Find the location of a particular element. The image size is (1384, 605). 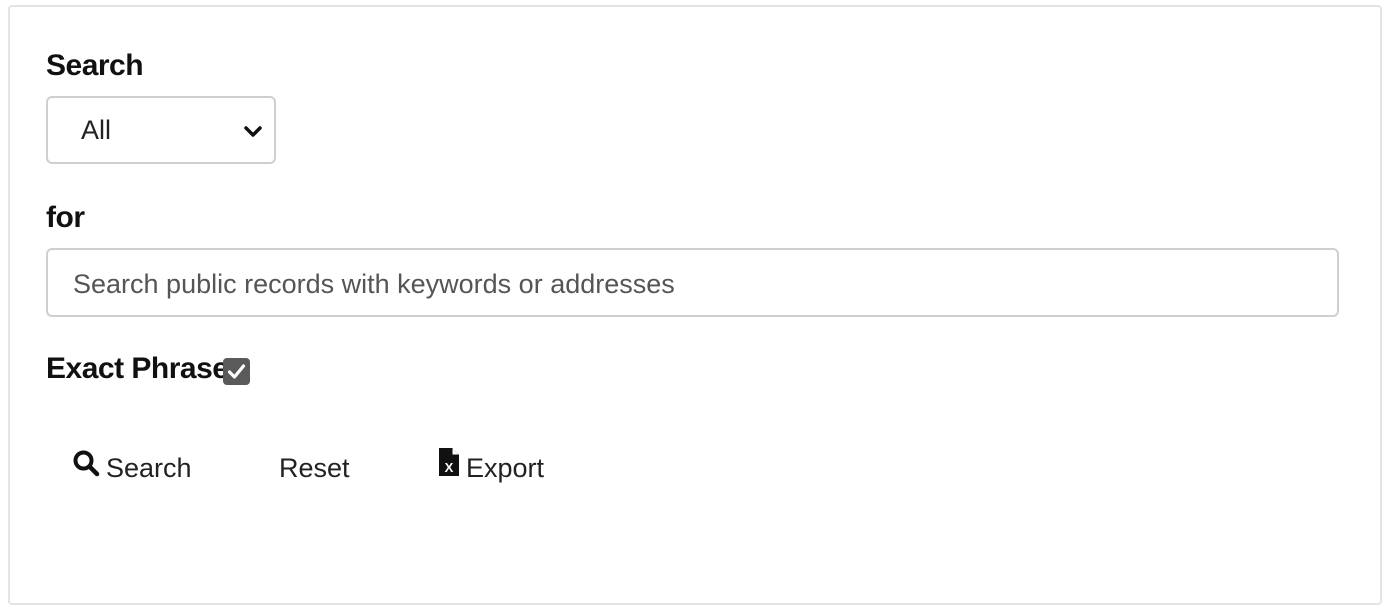

search-scope-selected-value: All is located at coordinates (96, 130).